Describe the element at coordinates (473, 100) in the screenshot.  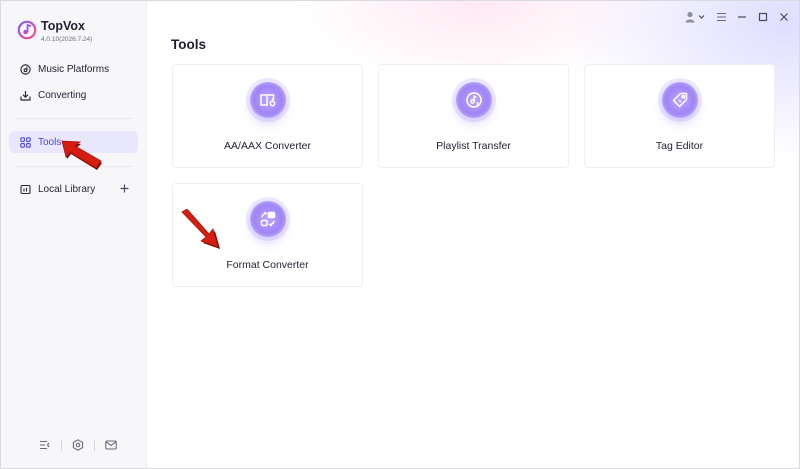
I see `playlist-transfer-icon` at that location.